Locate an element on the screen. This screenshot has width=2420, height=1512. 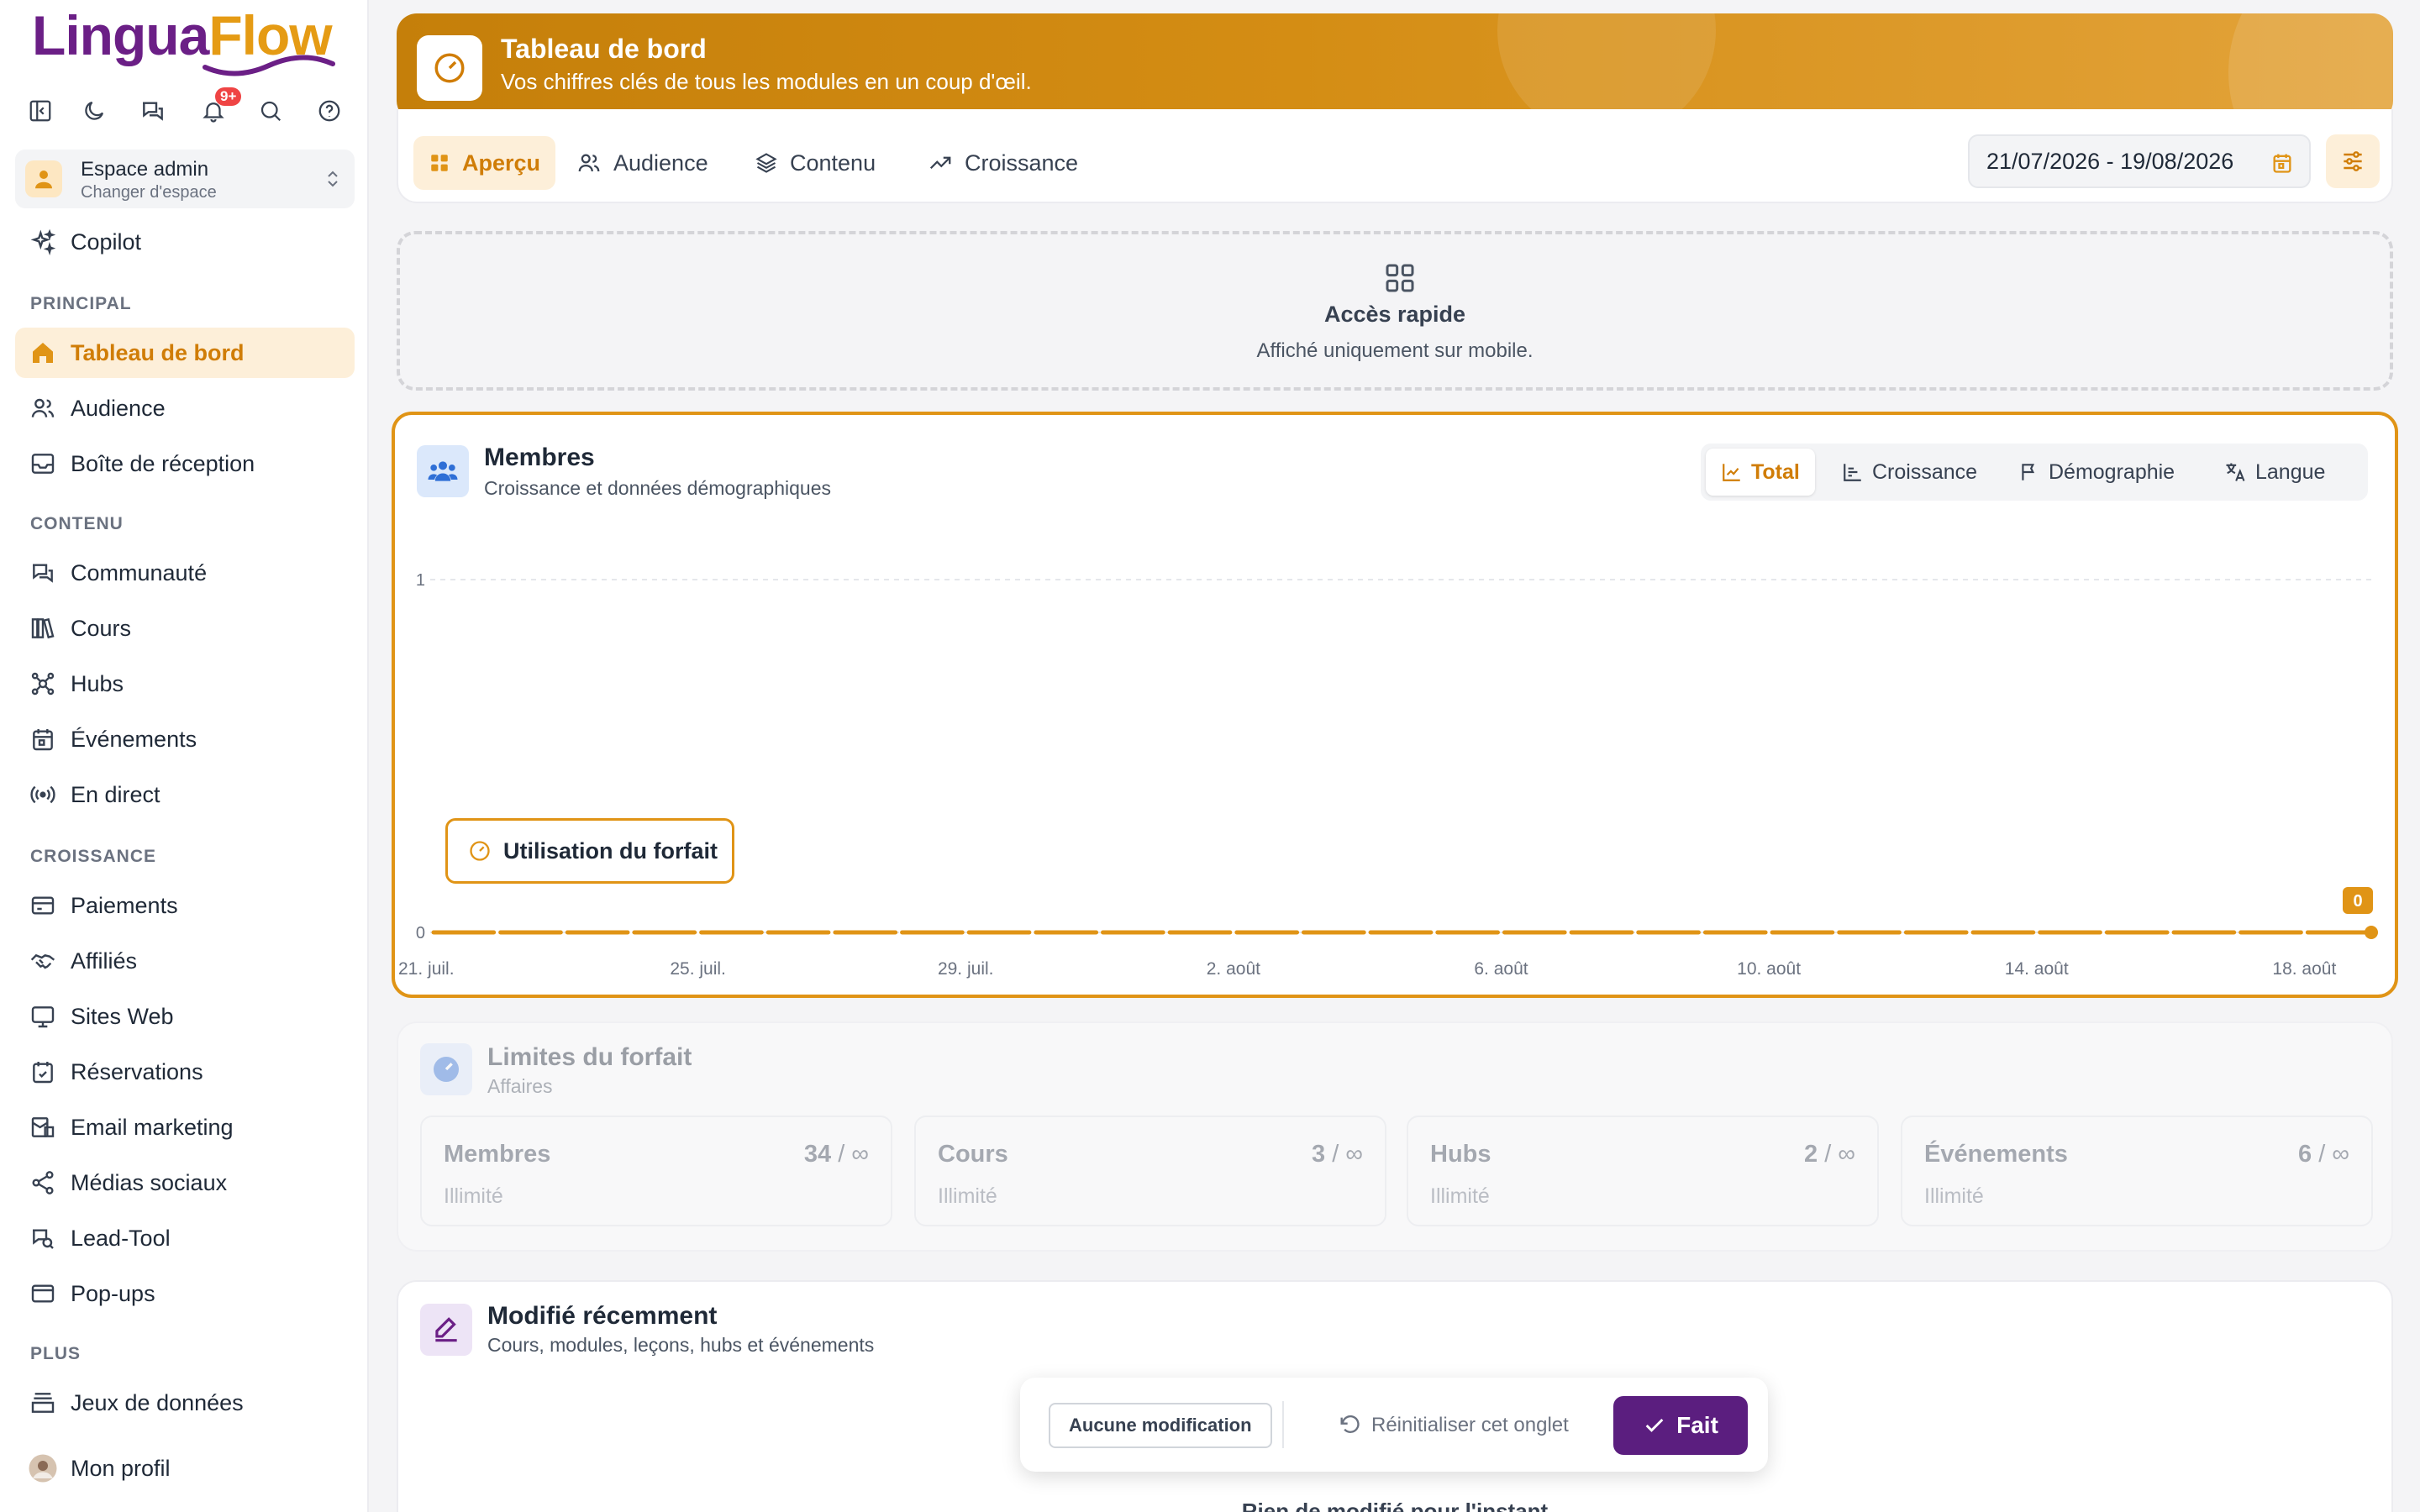
limit-value: 34 / ∞ is located at coordinates (837, 1154).